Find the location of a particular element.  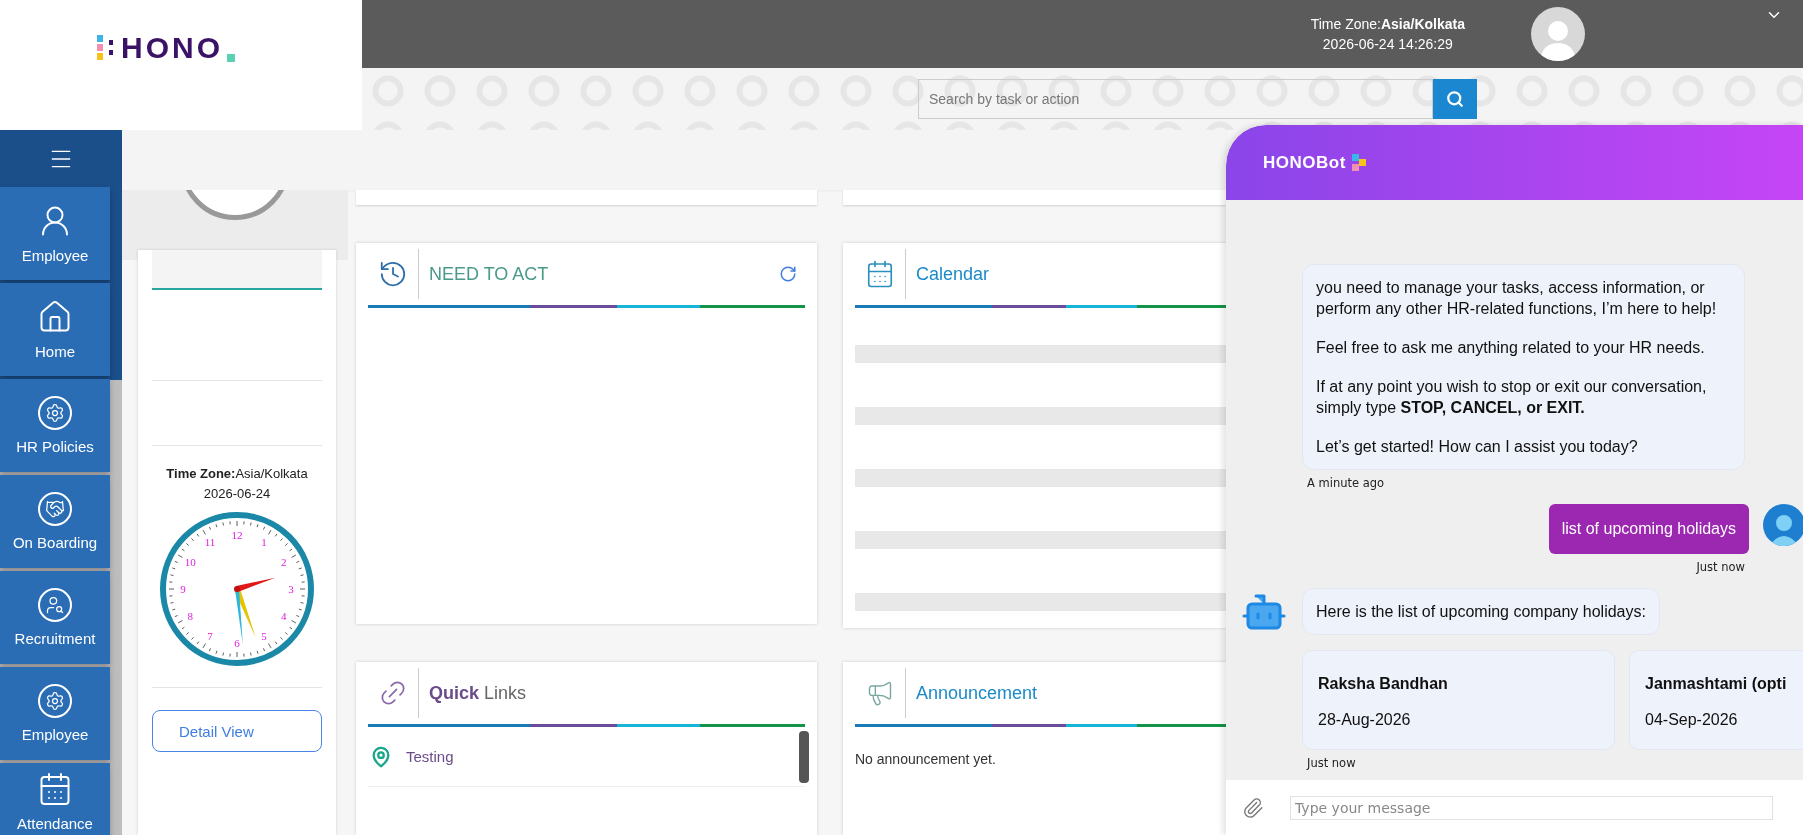

date: 2026-06-24 is located at coordinates (237, 493).